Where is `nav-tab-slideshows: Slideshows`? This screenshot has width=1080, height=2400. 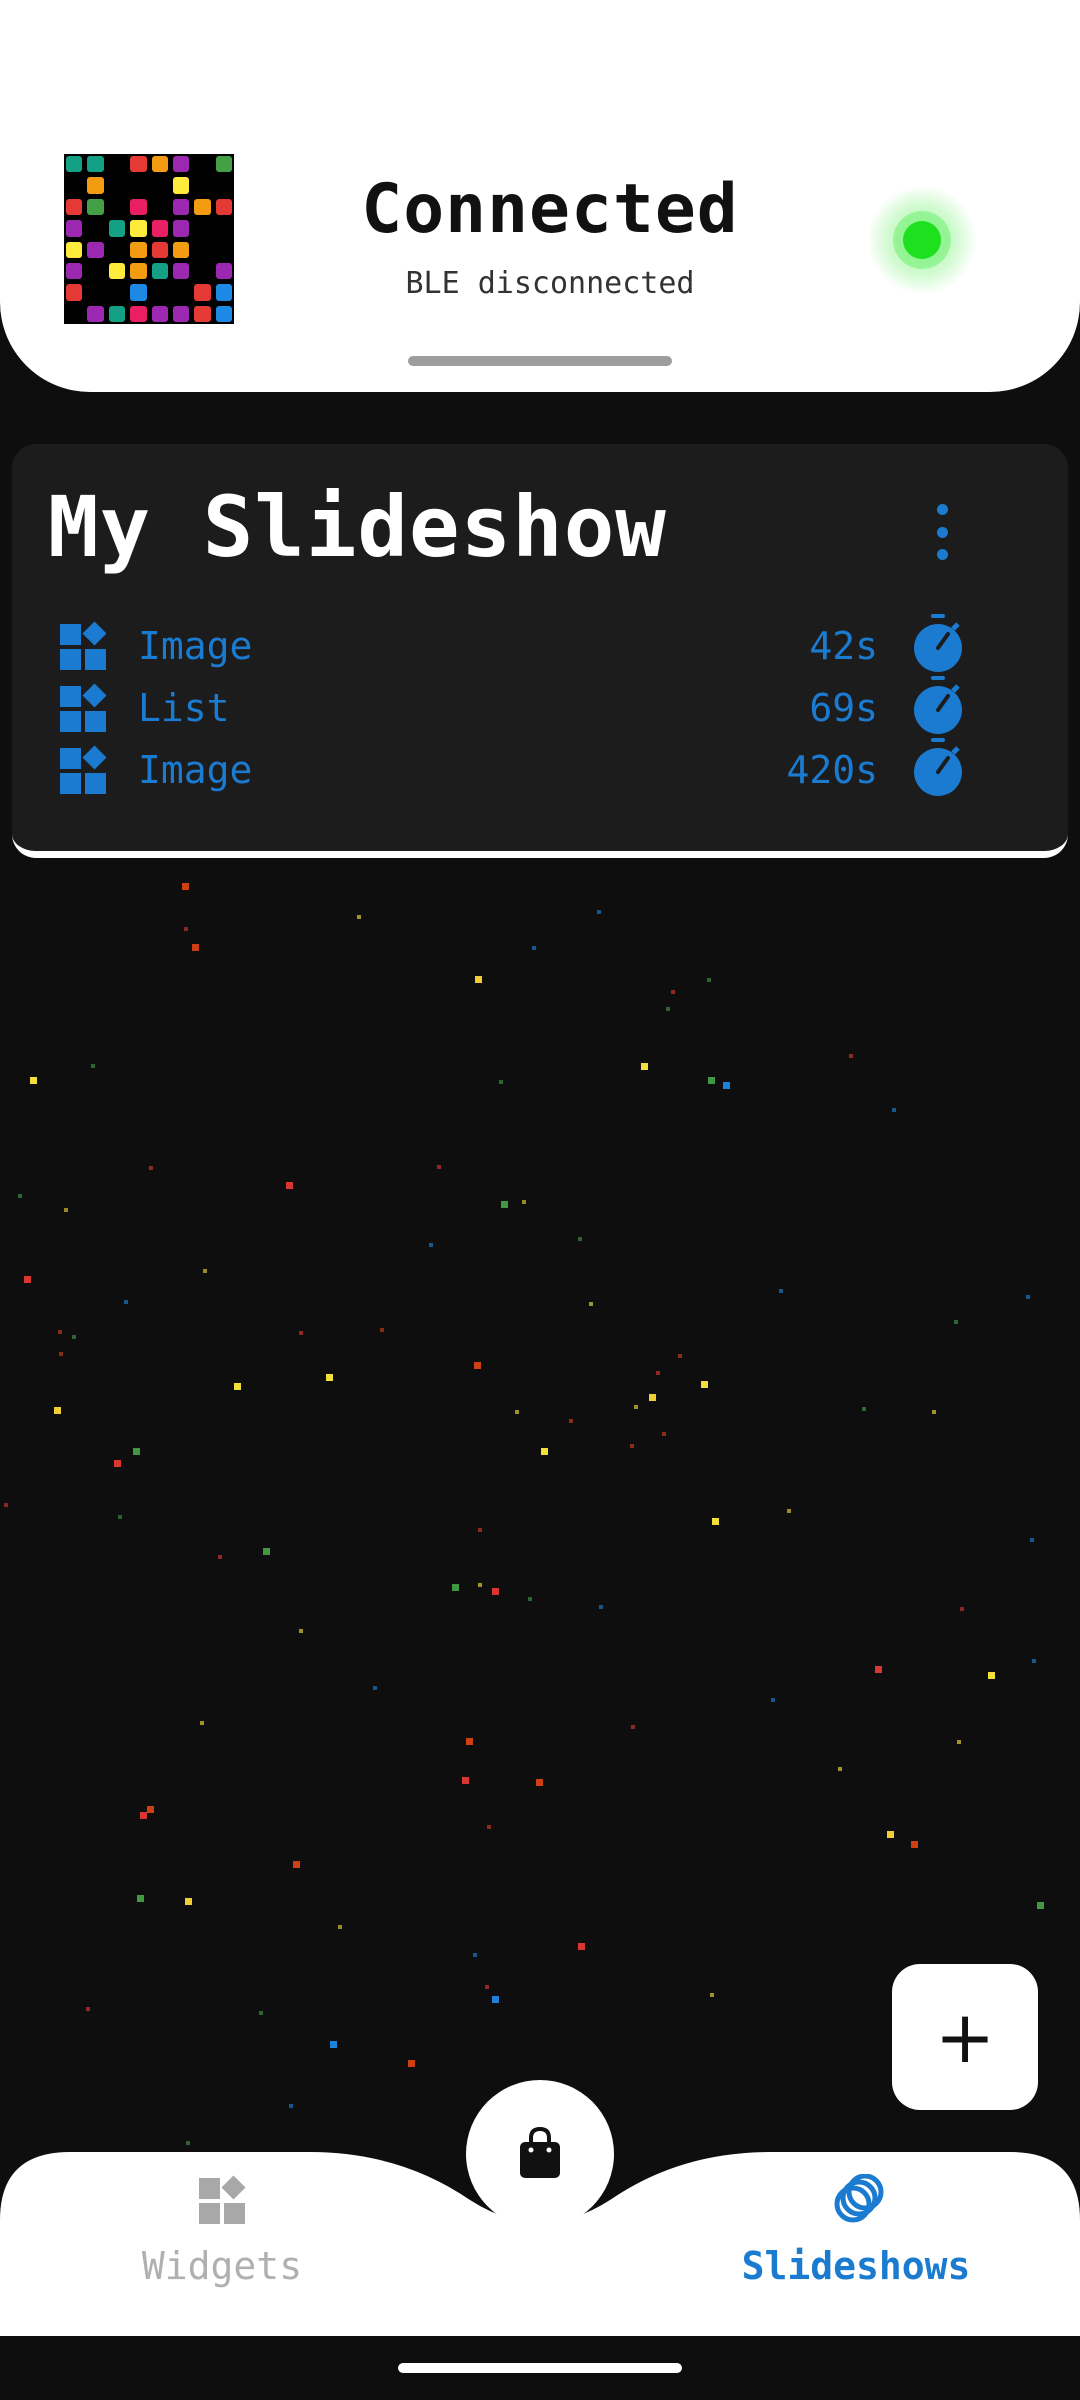 nav-tab-slideshows: Slideshows is located at coordinates (856, 2234).